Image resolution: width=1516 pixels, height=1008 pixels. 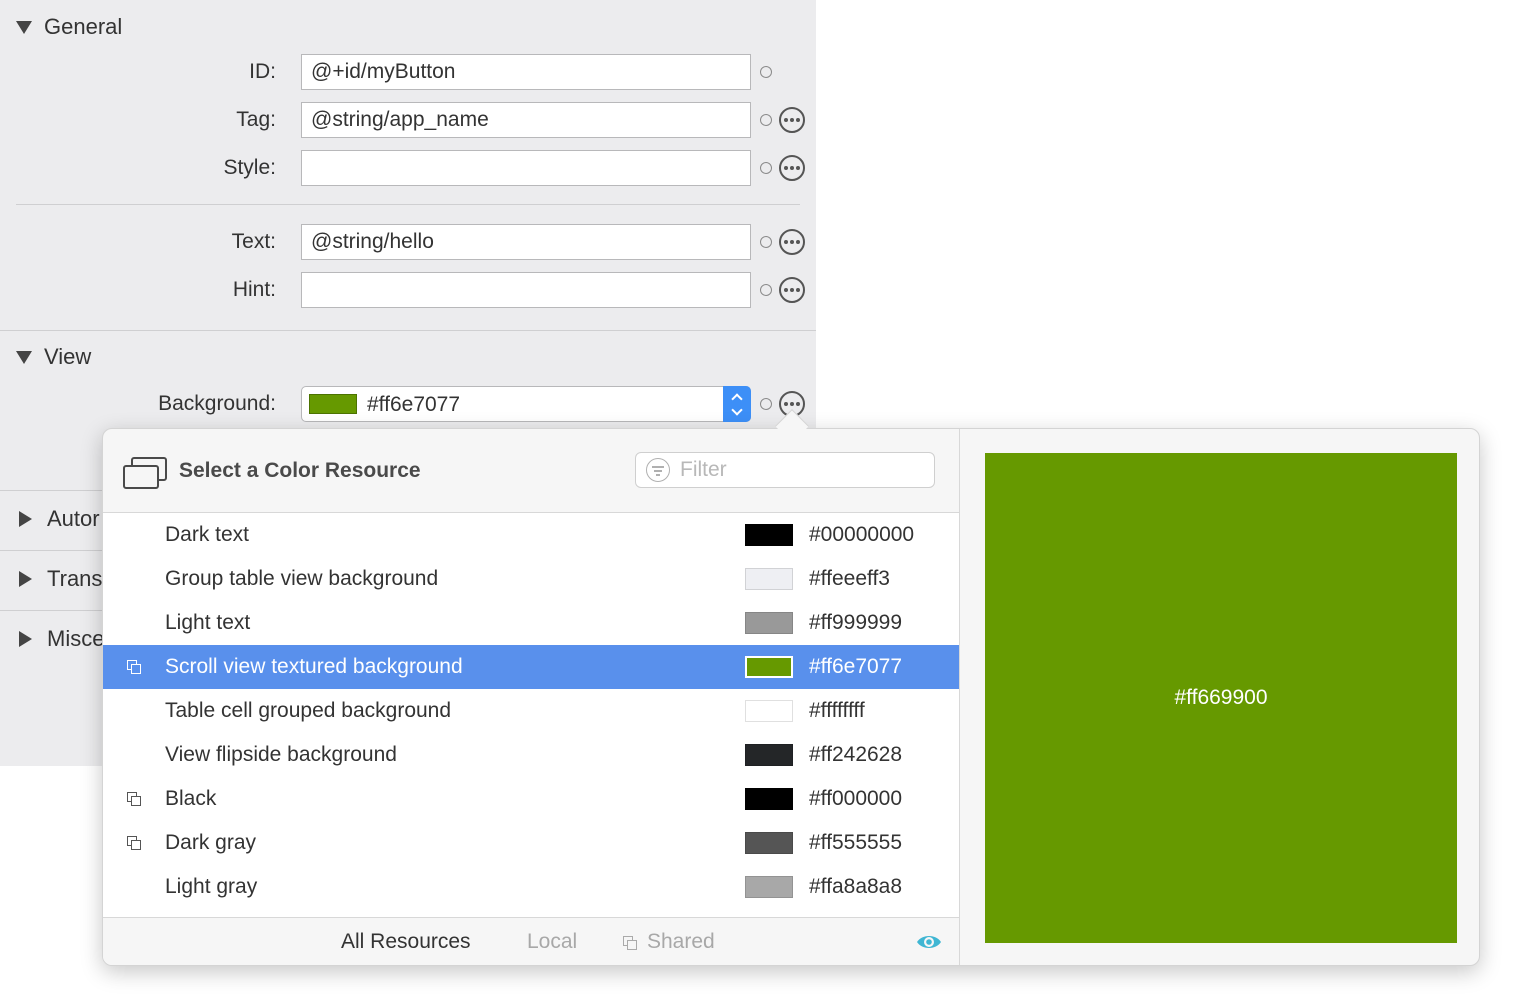 I want to click on field-row: ID:, so click(x=408, y=72).